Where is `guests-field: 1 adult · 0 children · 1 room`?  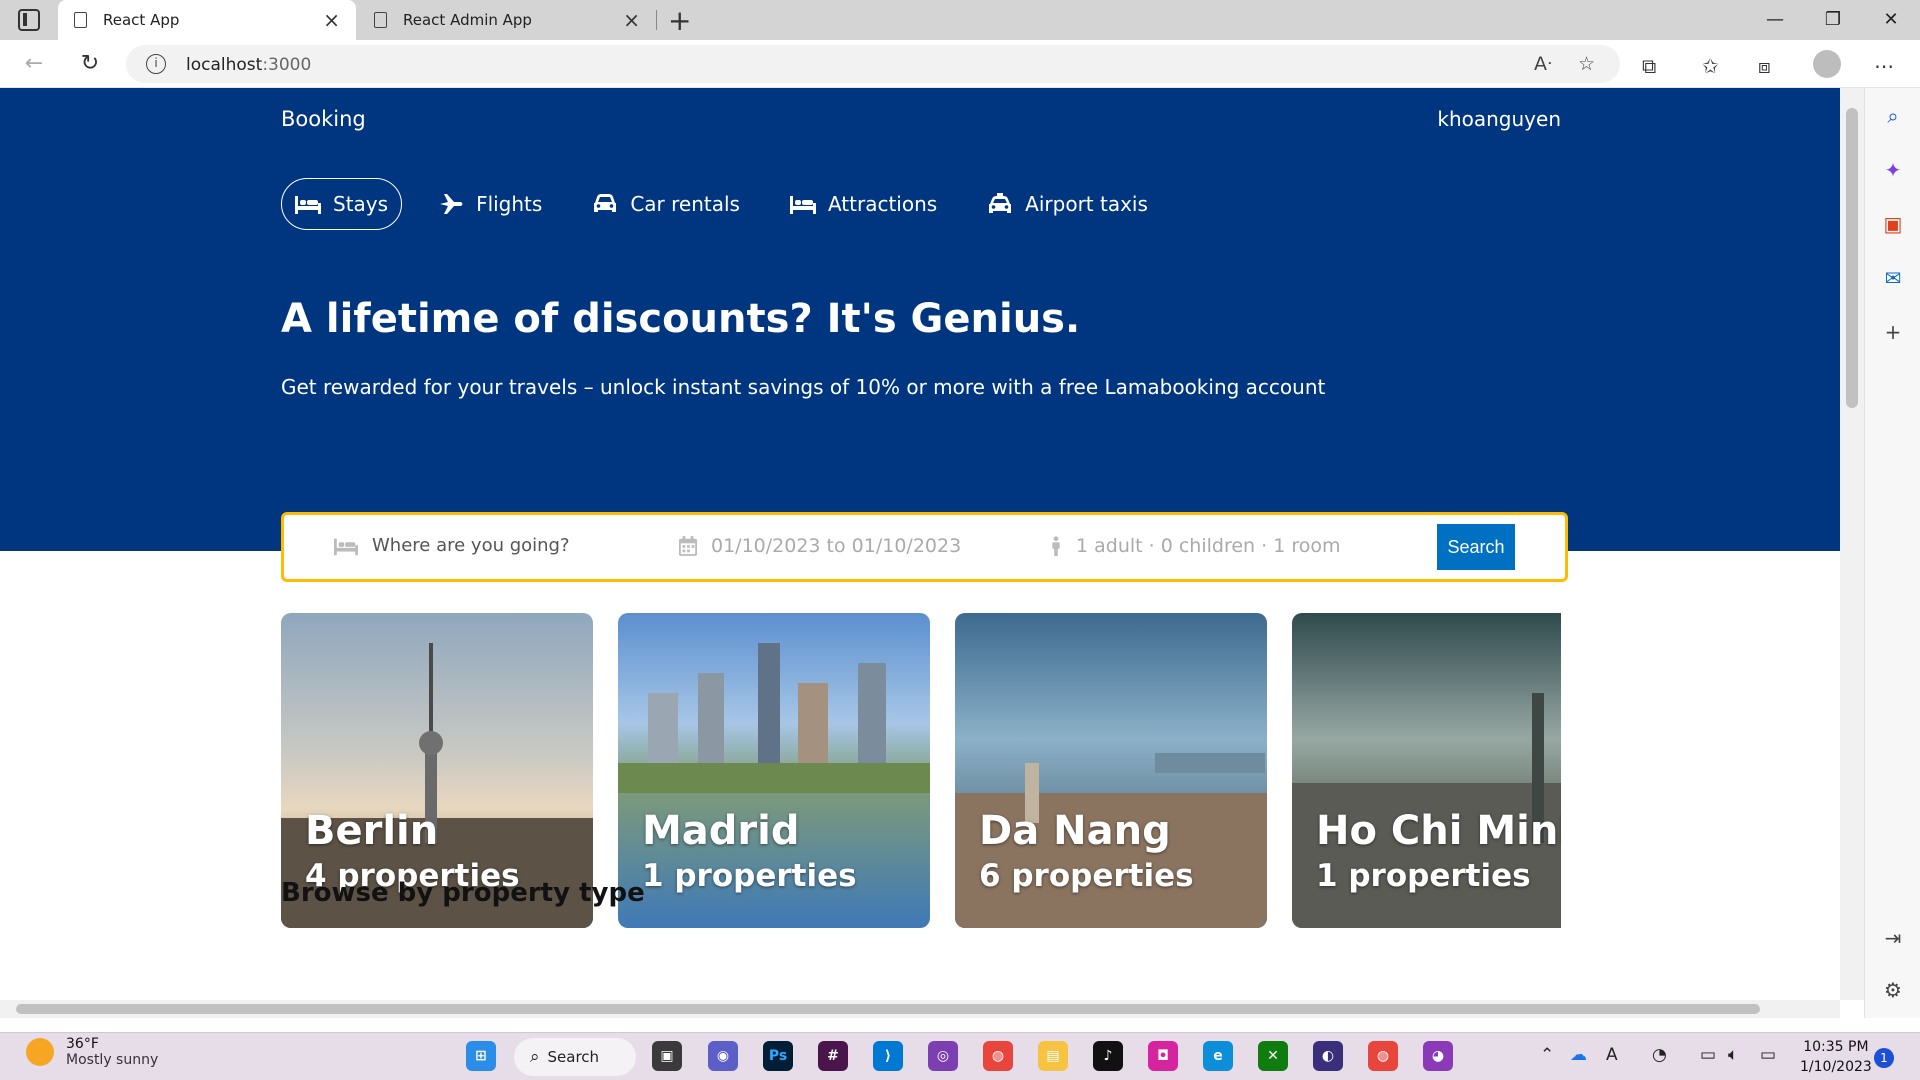 guests-field: 1 adult · 0 children · 1 room is located at coordinates (1195, 546).